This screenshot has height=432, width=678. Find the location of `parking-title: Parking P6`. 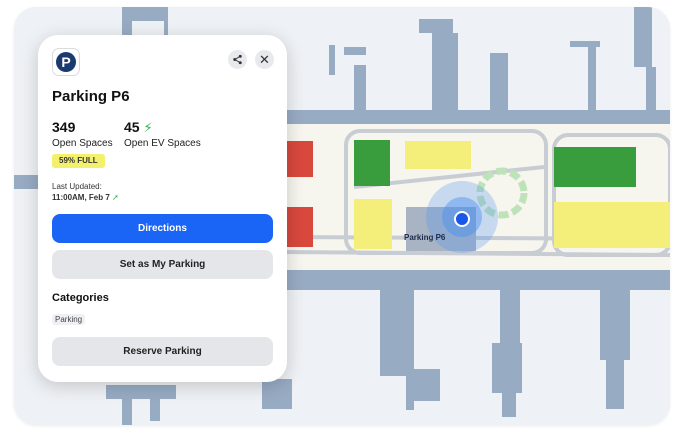

parking-title: Parking P6 is located at coordinates (91, 96).